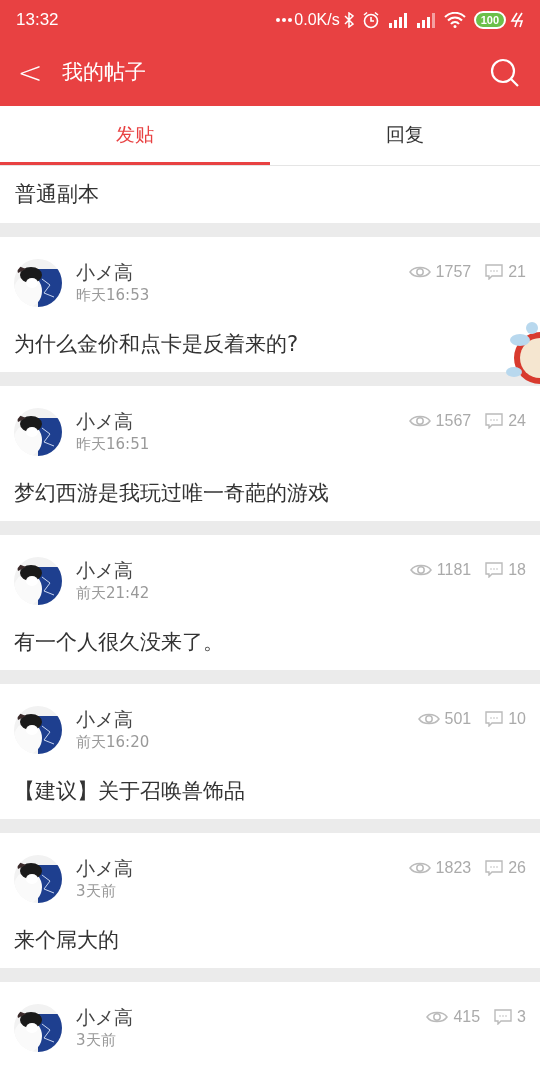 The width and height of the screenshot is (540, 1080). Describe the element at coordinates (284, 20) in the screenshot. I see `status-dots-icon` at that location.